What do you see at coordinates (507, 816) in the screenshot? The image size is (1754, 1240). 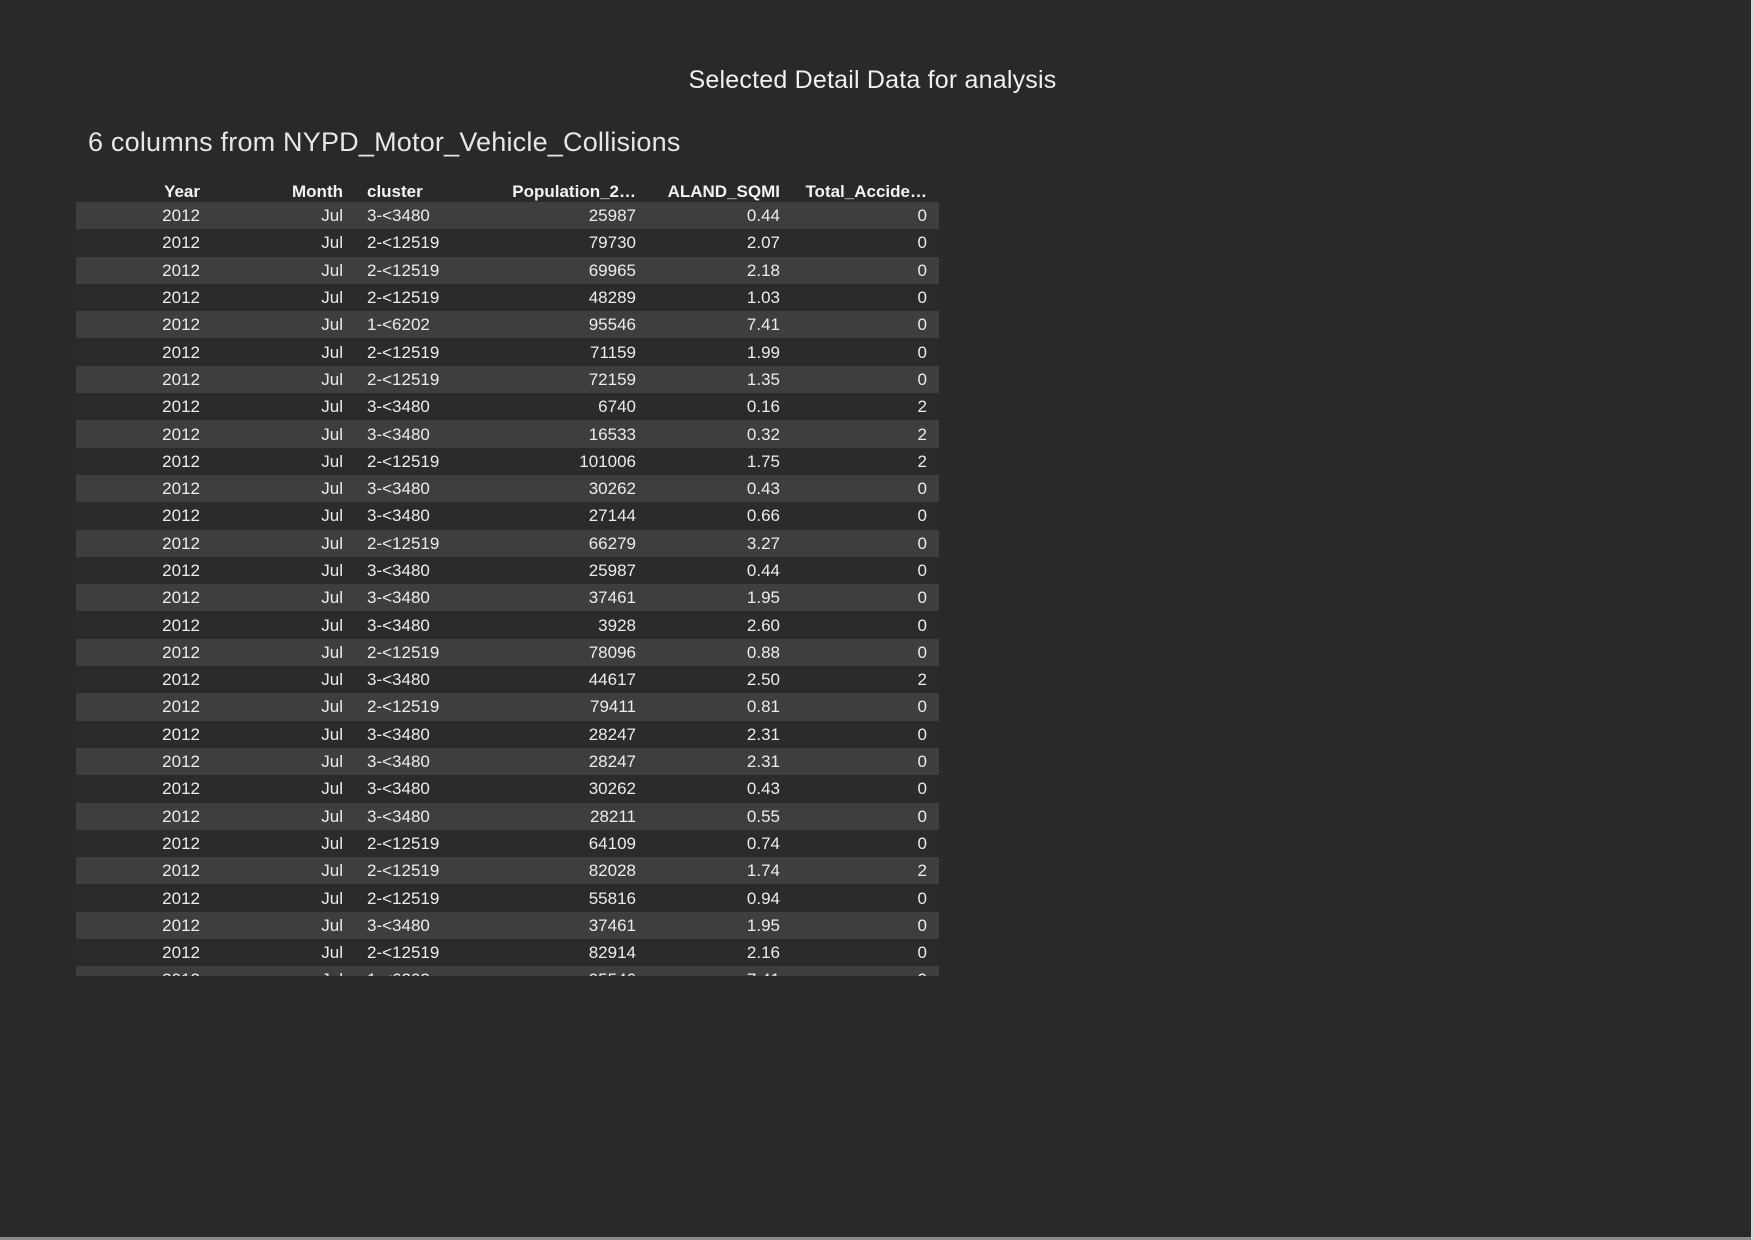 I see `table-row: 2012 Jul 3-<3480 28211 0.55 0` at bounding box center [507, 816].